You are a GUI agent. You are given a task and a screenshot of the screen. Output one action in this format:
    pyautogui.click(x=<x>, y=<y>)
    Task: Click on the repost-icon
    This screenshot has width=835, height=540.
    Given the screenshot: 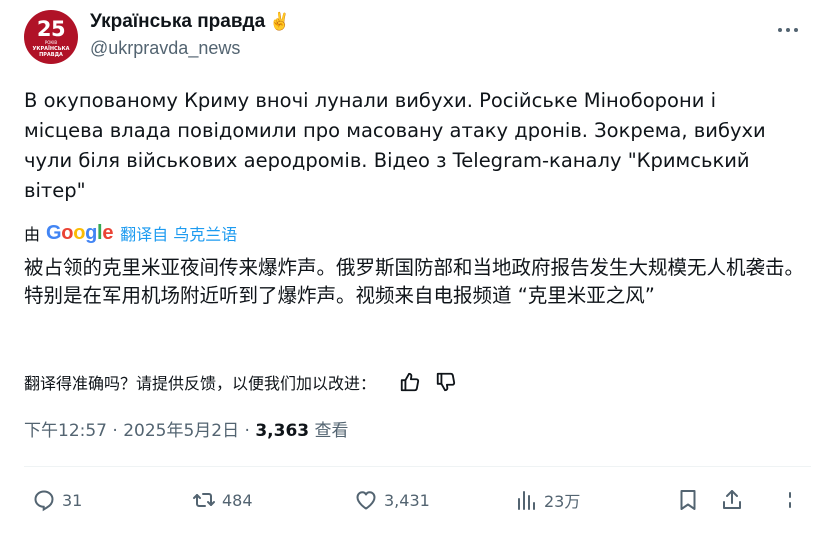 What is the action you would take?
    pyautogui.click(x=204, y=500)
    